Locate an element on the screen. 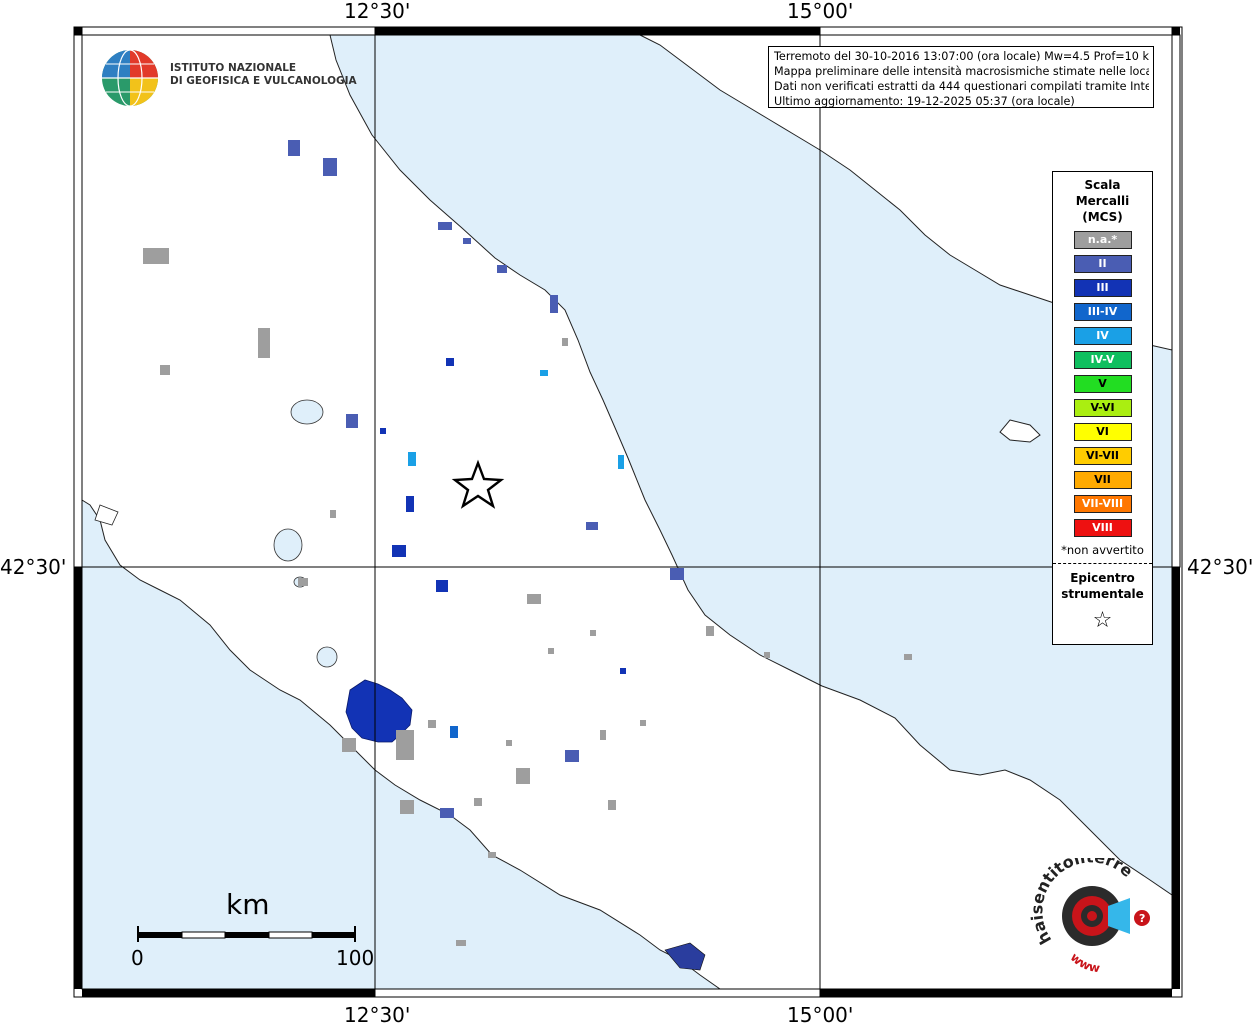 The width and height of the screenshot is (1255, 1028). lake-trasimeno is located at coordinates (307, 412).